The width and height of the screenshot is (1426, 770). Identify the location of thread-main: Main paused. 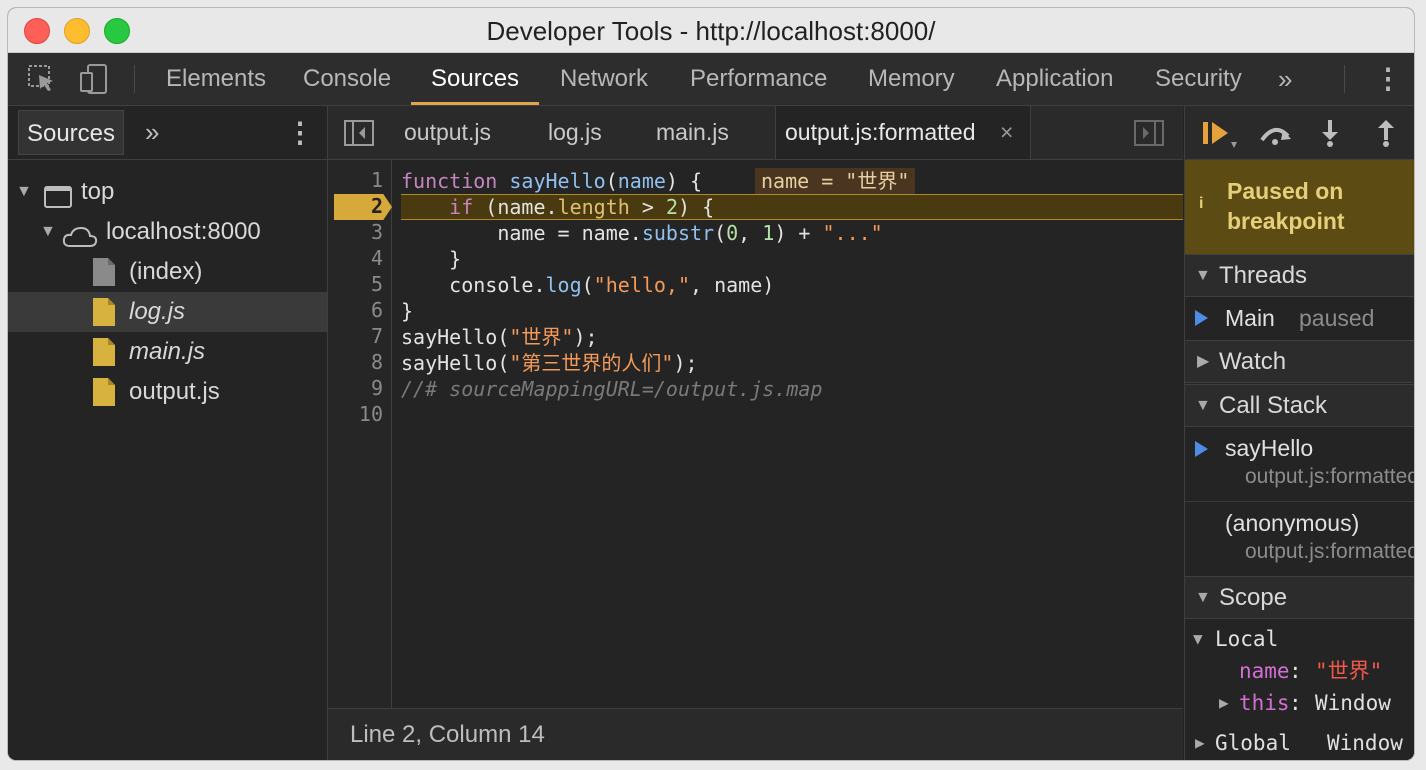
(1299, 318).